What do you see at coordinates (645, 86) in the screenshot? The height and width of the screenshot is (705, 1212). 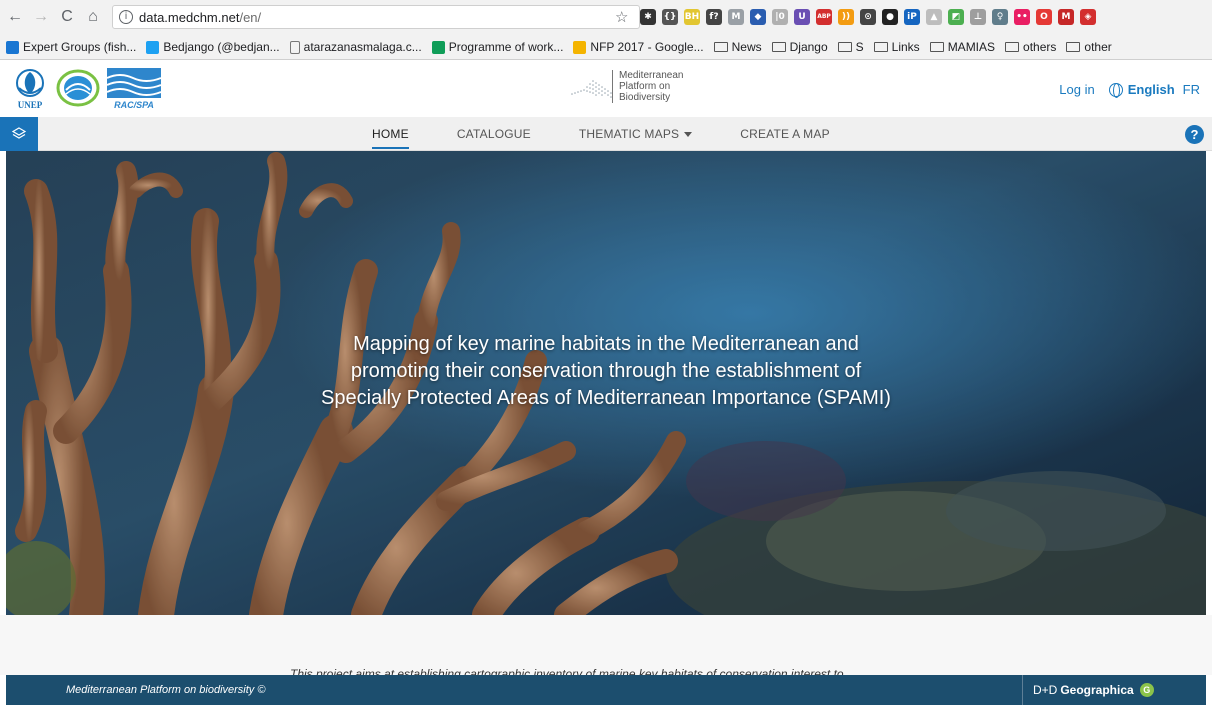 I see `platform-title-line2: Platform on` at bounding box center [645, 86].